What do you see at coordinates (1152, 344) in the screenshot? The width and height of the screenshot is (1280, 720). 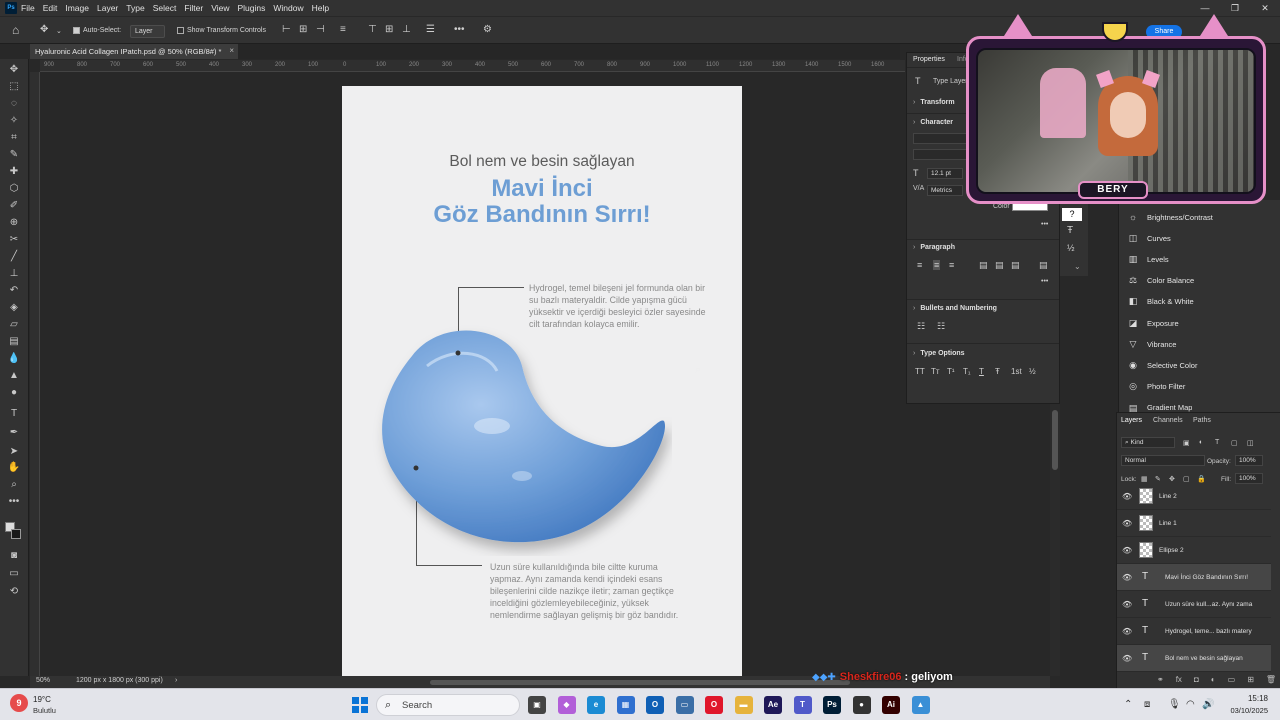 I see `adj-vibrance: ▽ Vibrance` at bounding box center [1152, 344].